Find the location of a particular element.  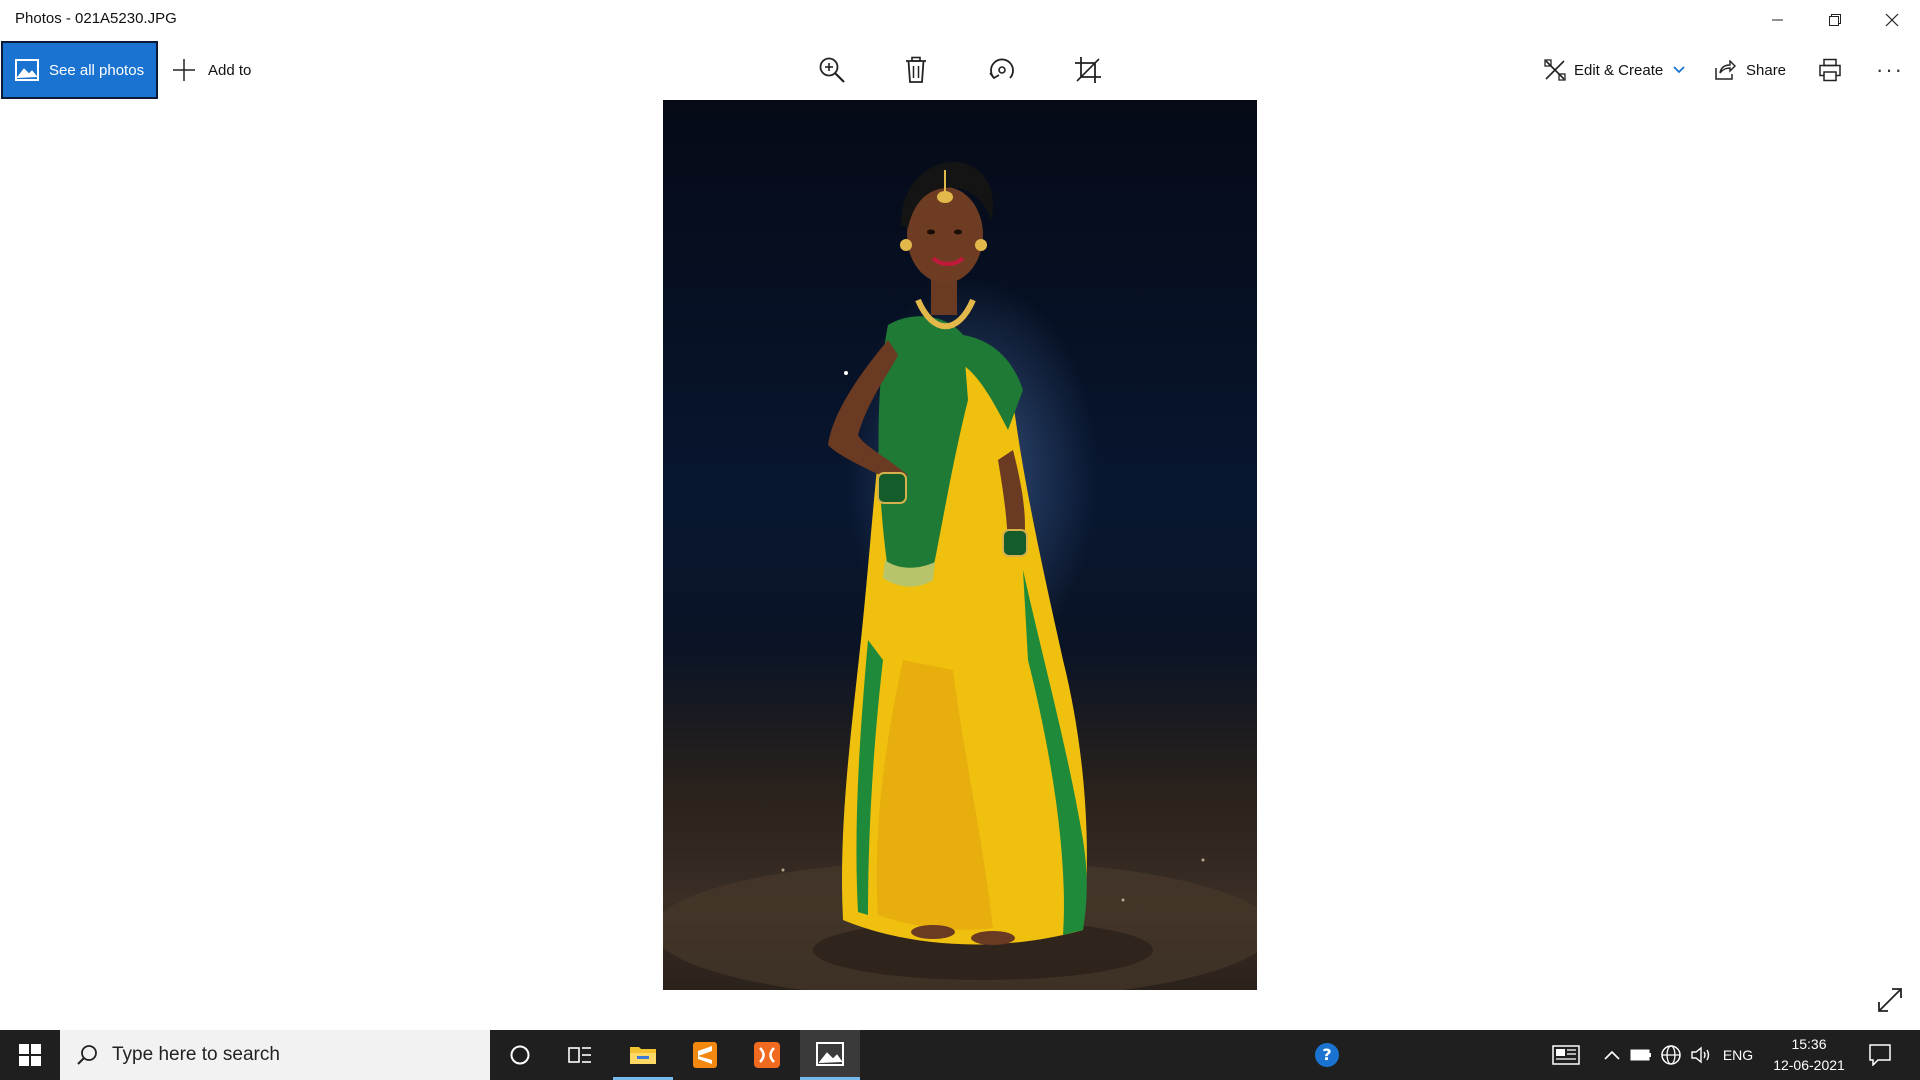

task-view-icon is located at coordinates (579, 1055).